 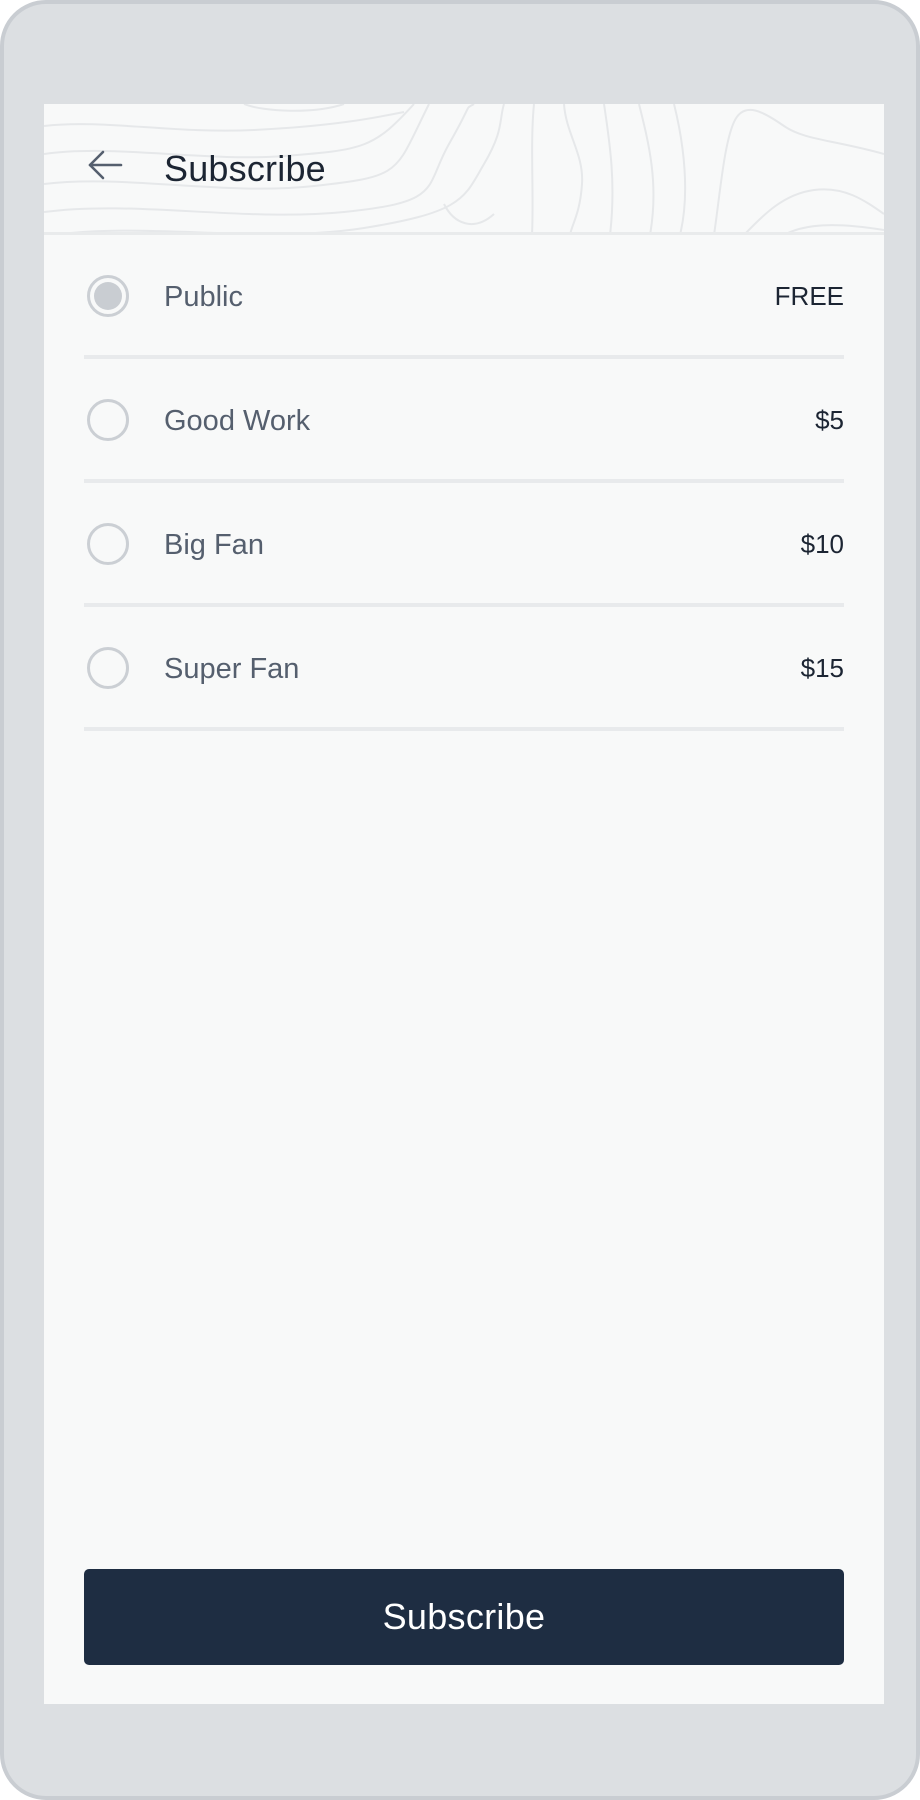 What do you see at coordinates (108, 420) in the screenshot?
I see `tier-radio-good-work` at bounding box center [108, 420].